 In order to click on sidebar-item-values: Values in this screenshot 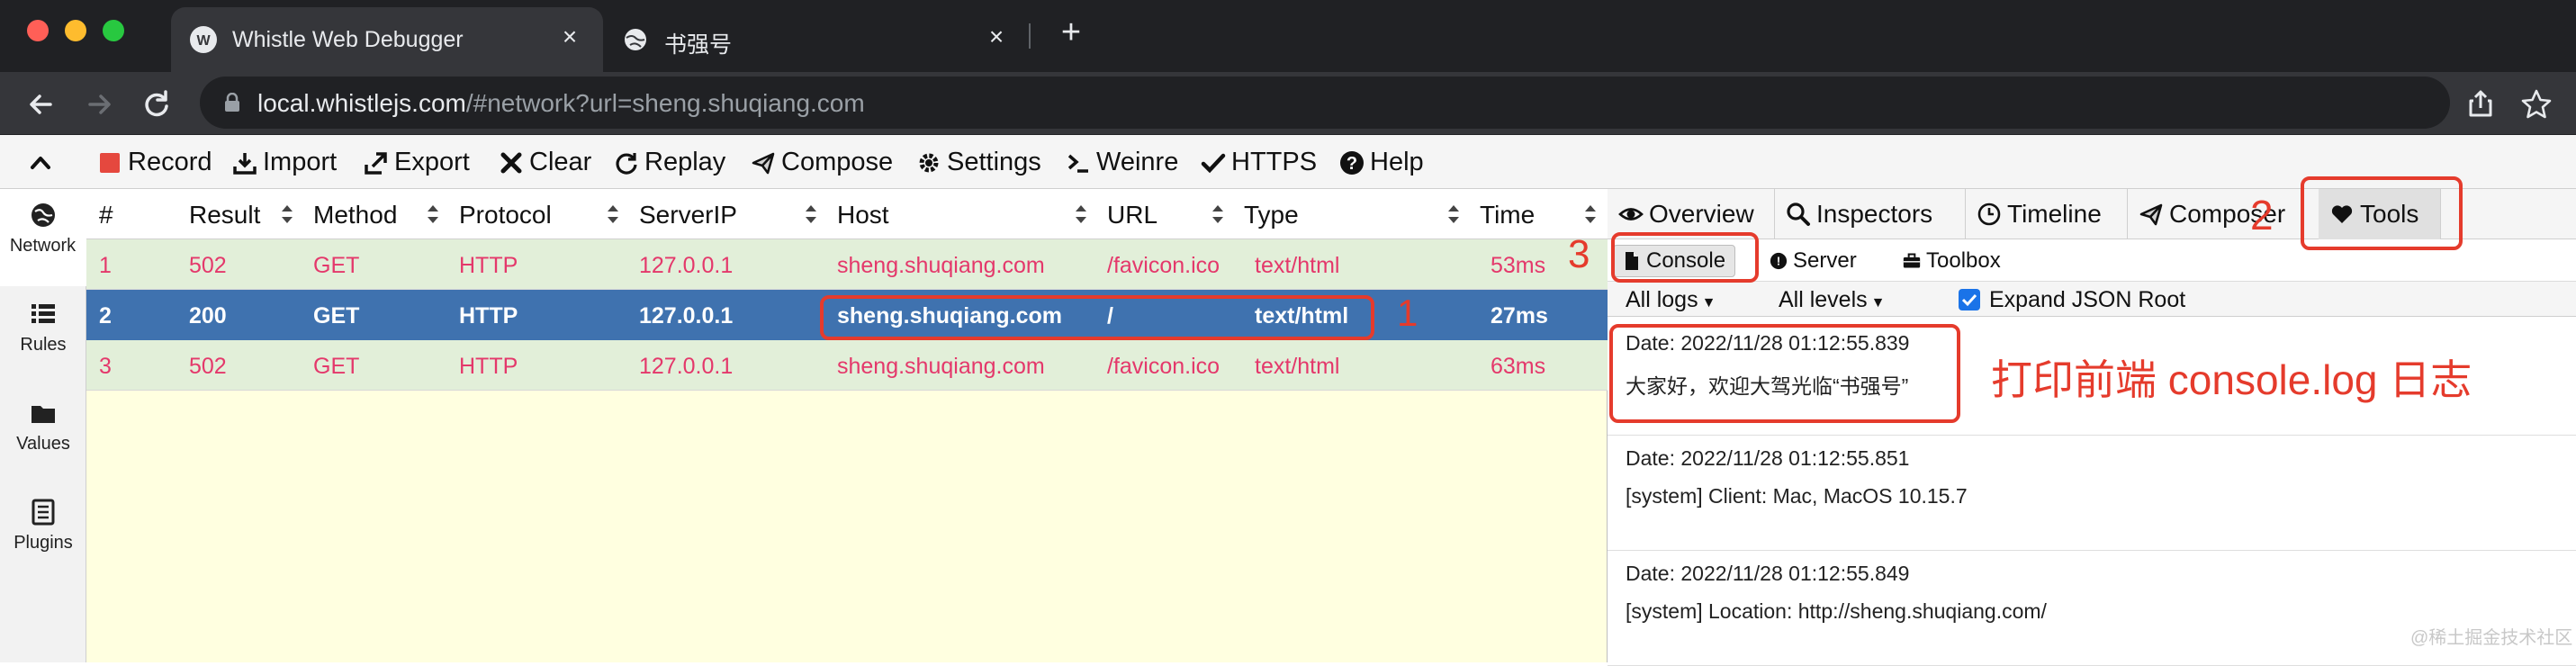, I will do `click(43, 436)`.